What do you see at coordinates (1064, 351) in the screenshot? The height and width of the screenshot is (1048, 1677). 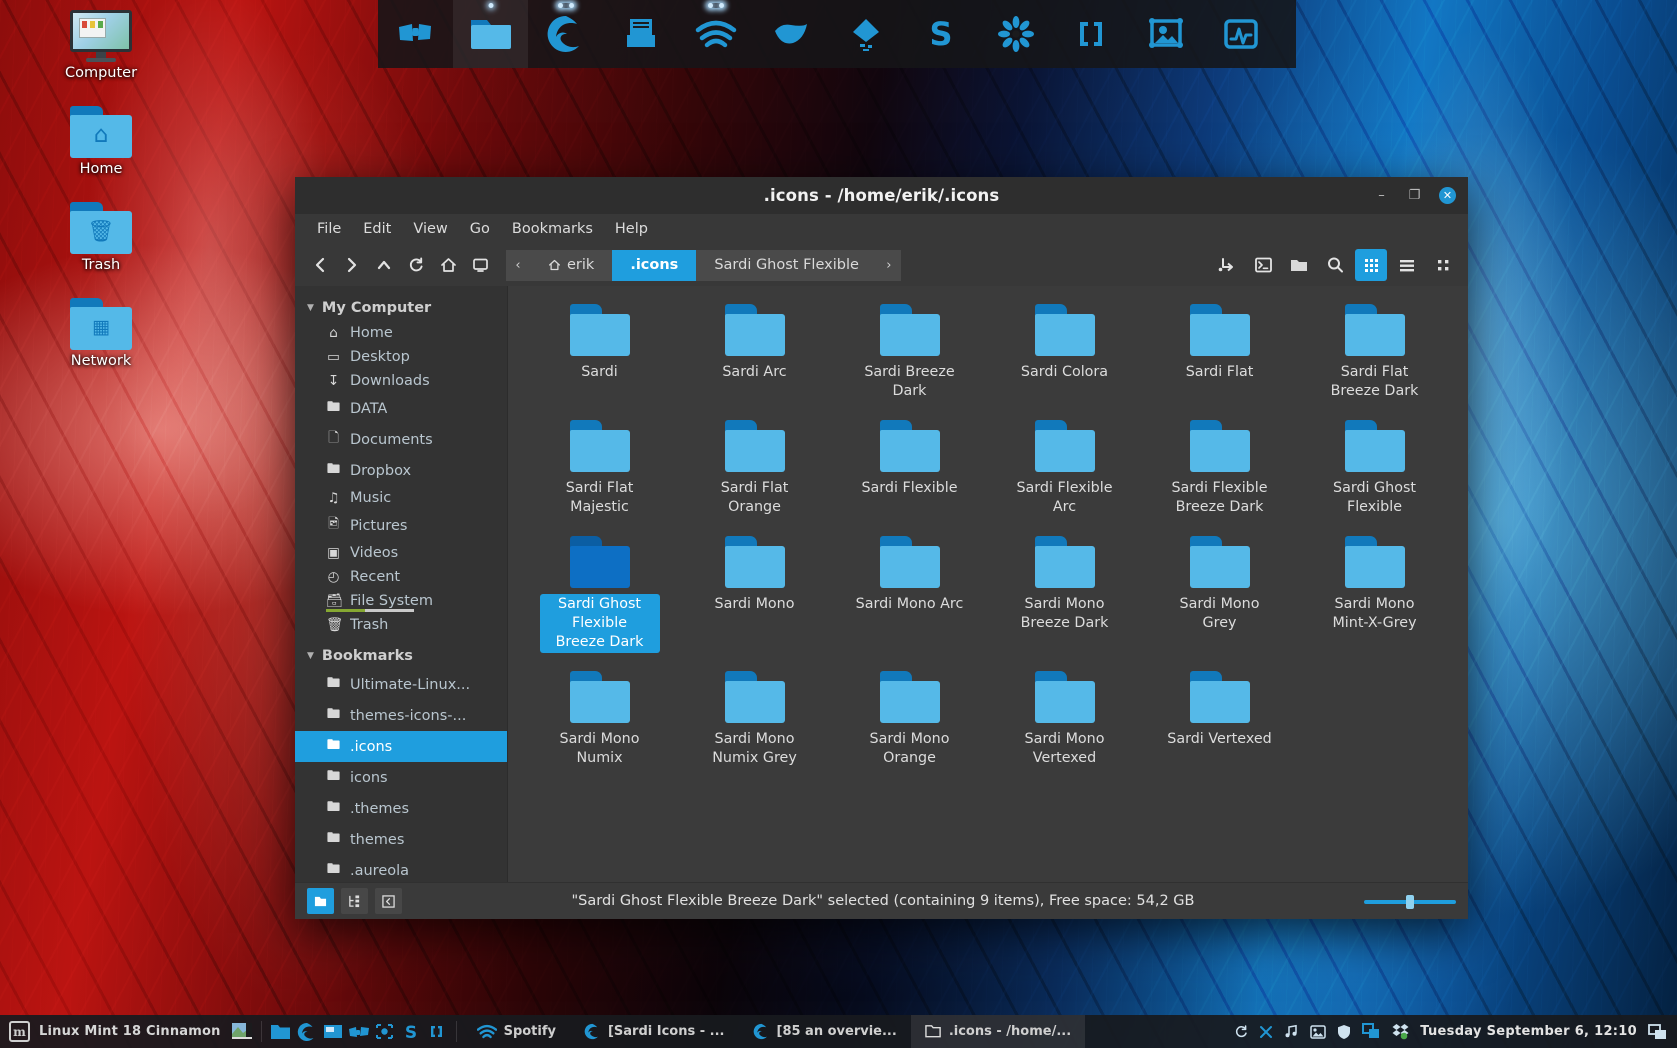 I see `file-item: Sardi Colora` at bounding box center [1064, 351].